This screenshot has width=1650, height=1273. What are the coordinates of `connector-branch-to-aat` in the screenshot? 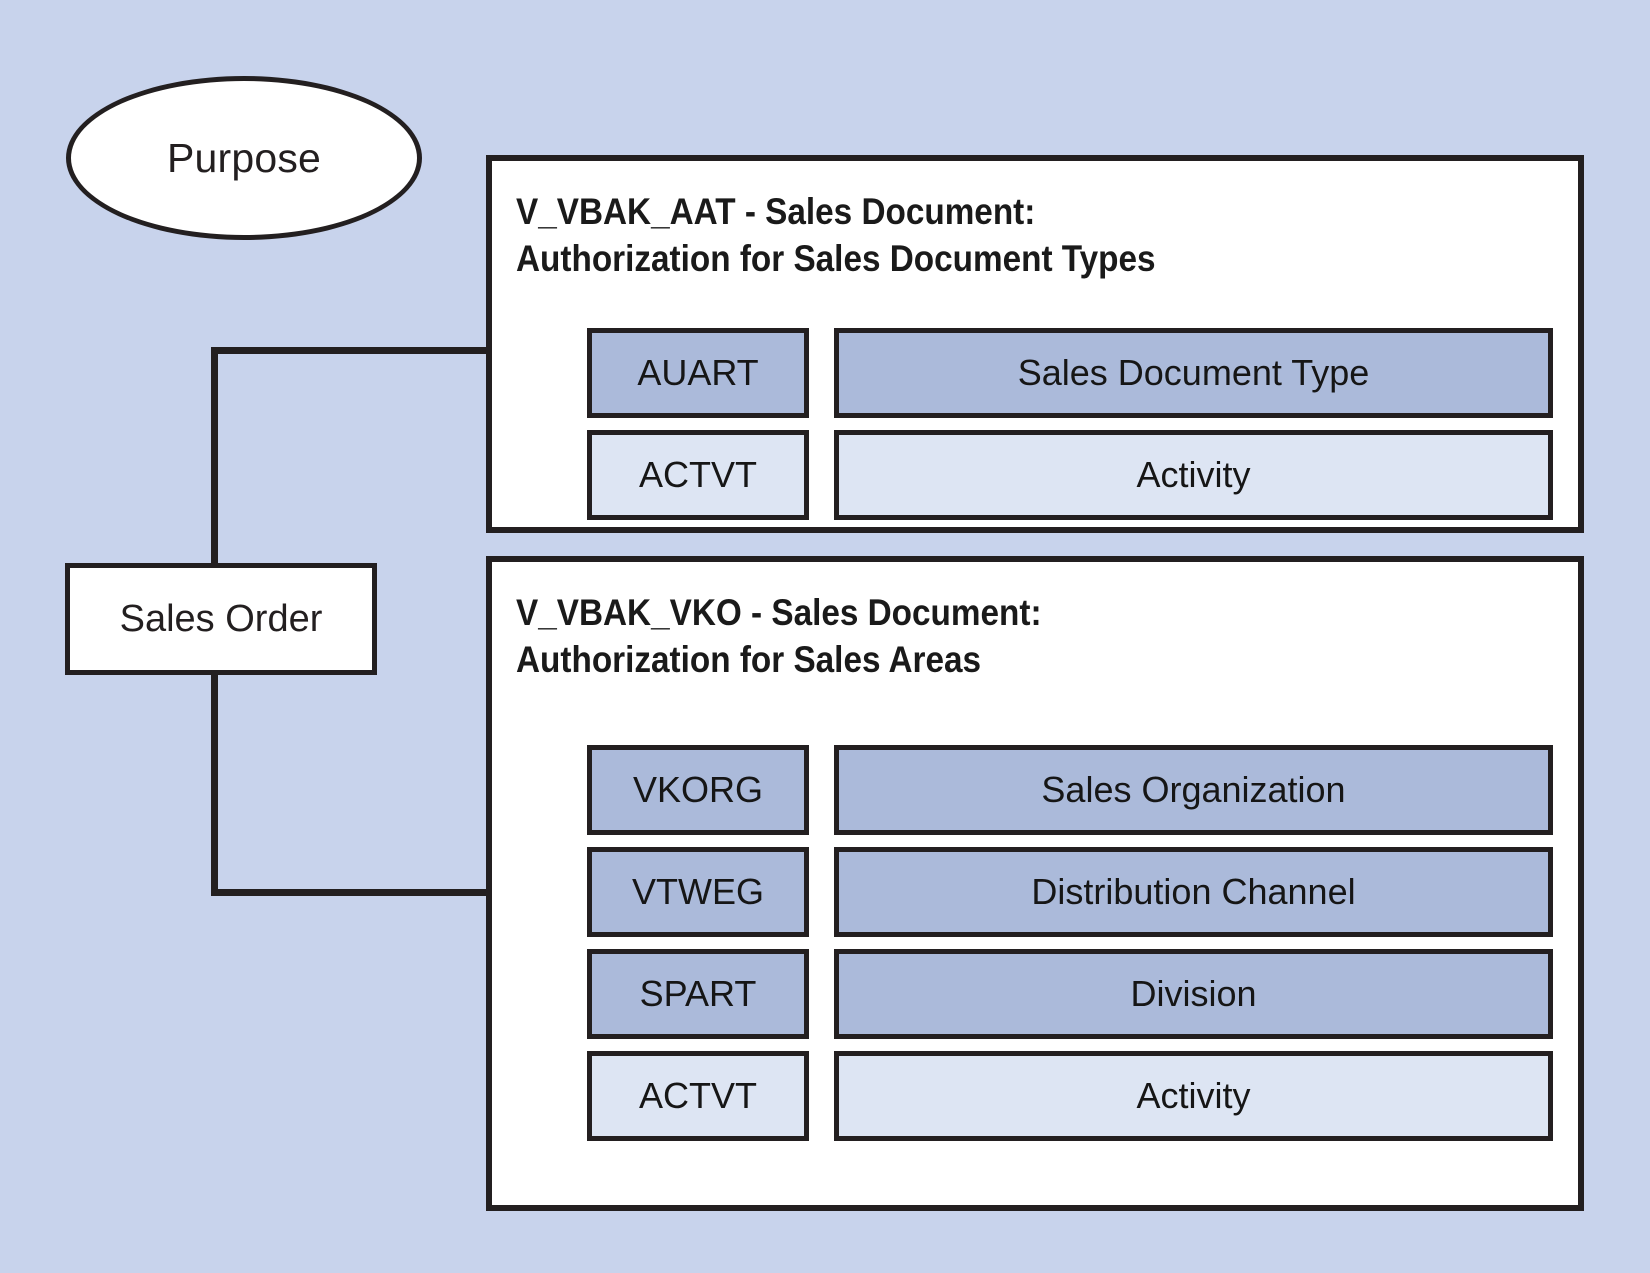 It's located at (362, 350).